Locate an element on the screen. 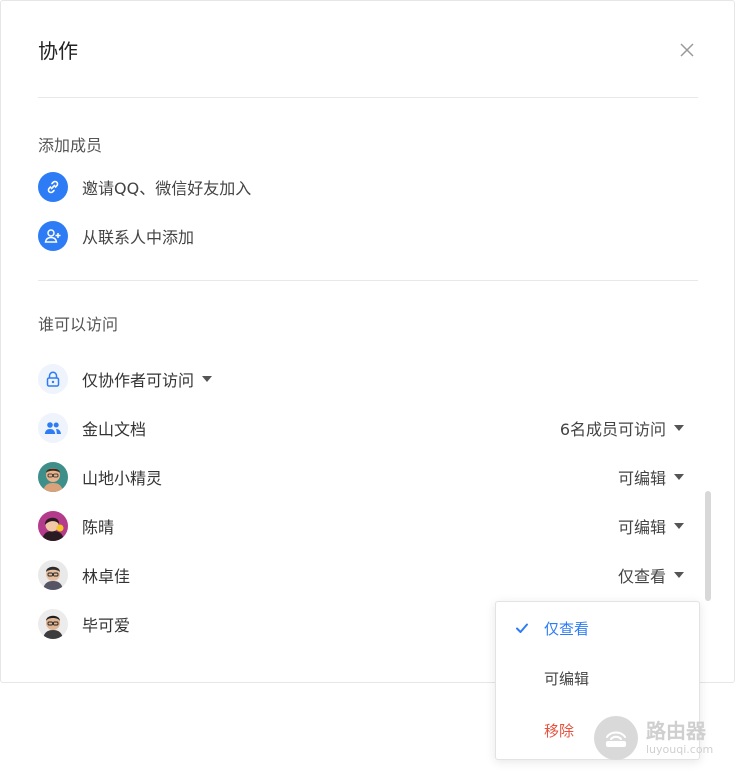 The width and height of the screenshot is (735, 778). visibility-row: 仅协作者可访问 is located at coordinates (361, 379).